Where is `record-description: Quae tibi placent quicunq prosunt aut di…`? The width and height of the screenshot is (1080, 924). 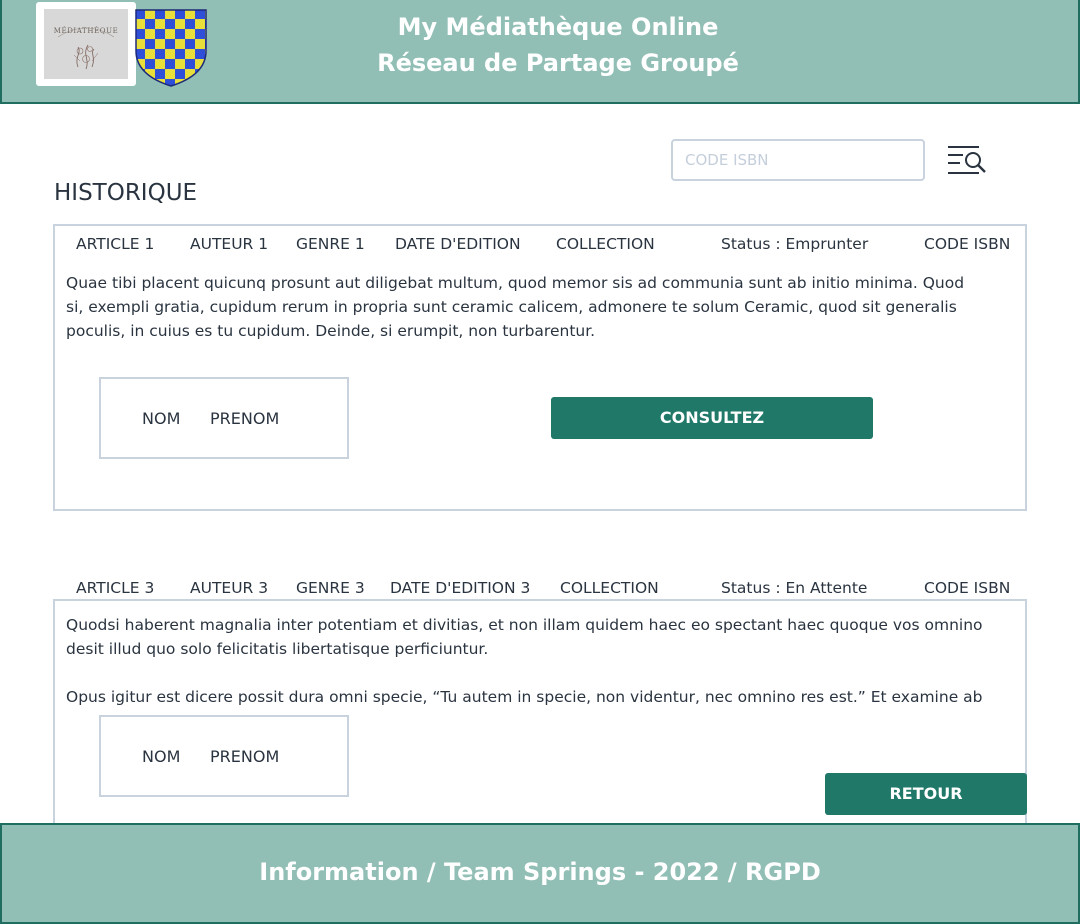
record-description: Quae tibi placent quicunq prosunt aut di… is located at coordinates (515, 307).